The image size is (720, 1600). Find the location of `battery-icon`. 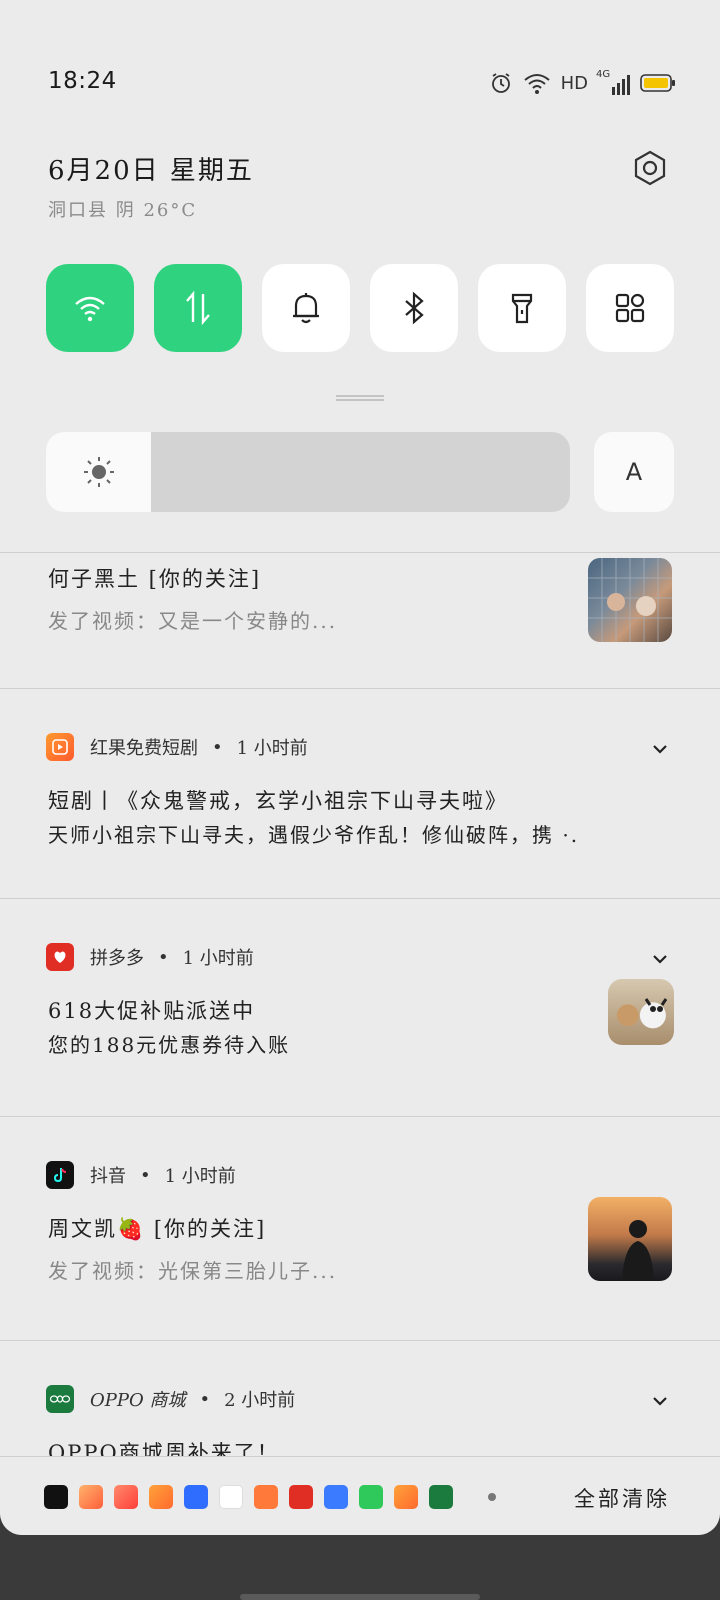

battery-icon is located at coordinates (658, 83).